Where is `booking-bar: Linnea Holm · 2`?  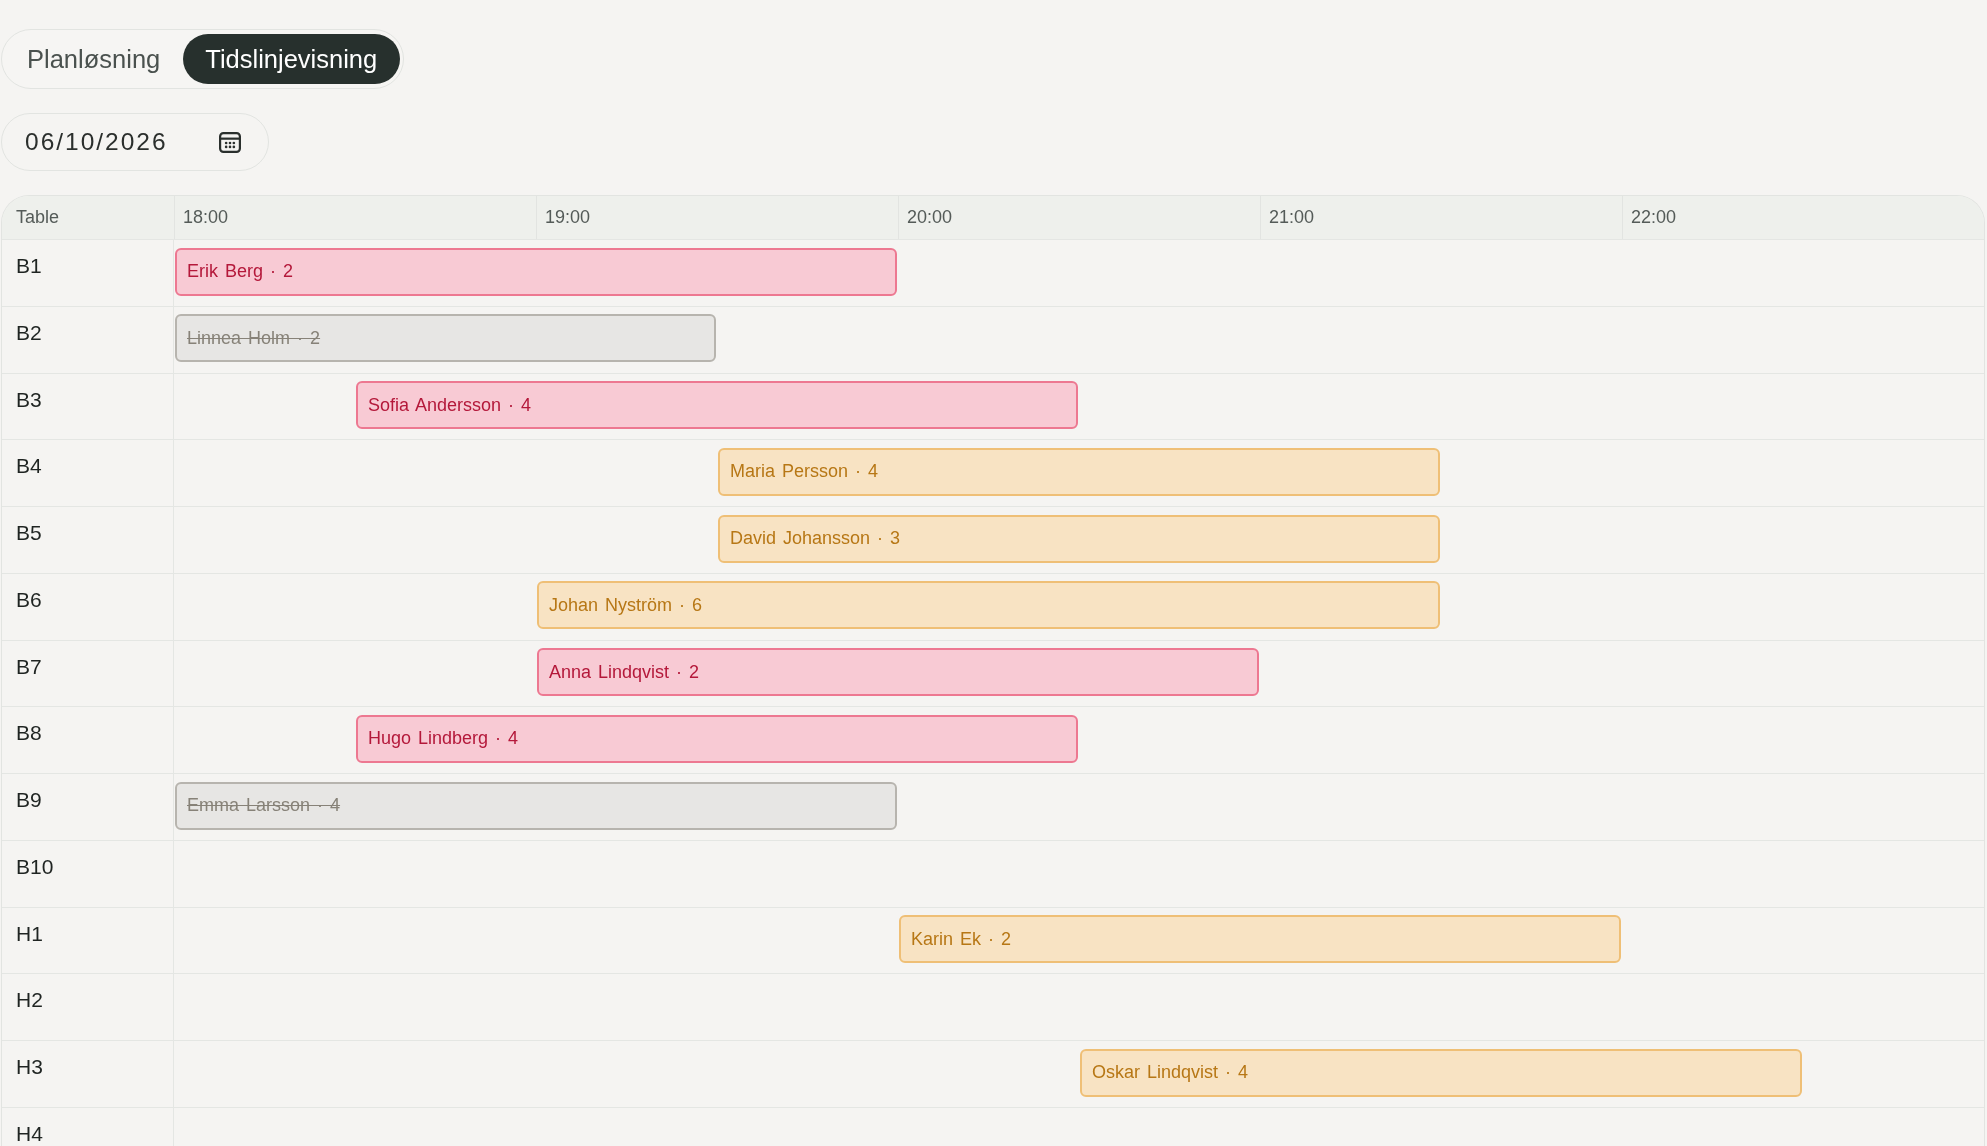 booking-bar: Linnea Holm · 2 is located at coordinates (445, 338).